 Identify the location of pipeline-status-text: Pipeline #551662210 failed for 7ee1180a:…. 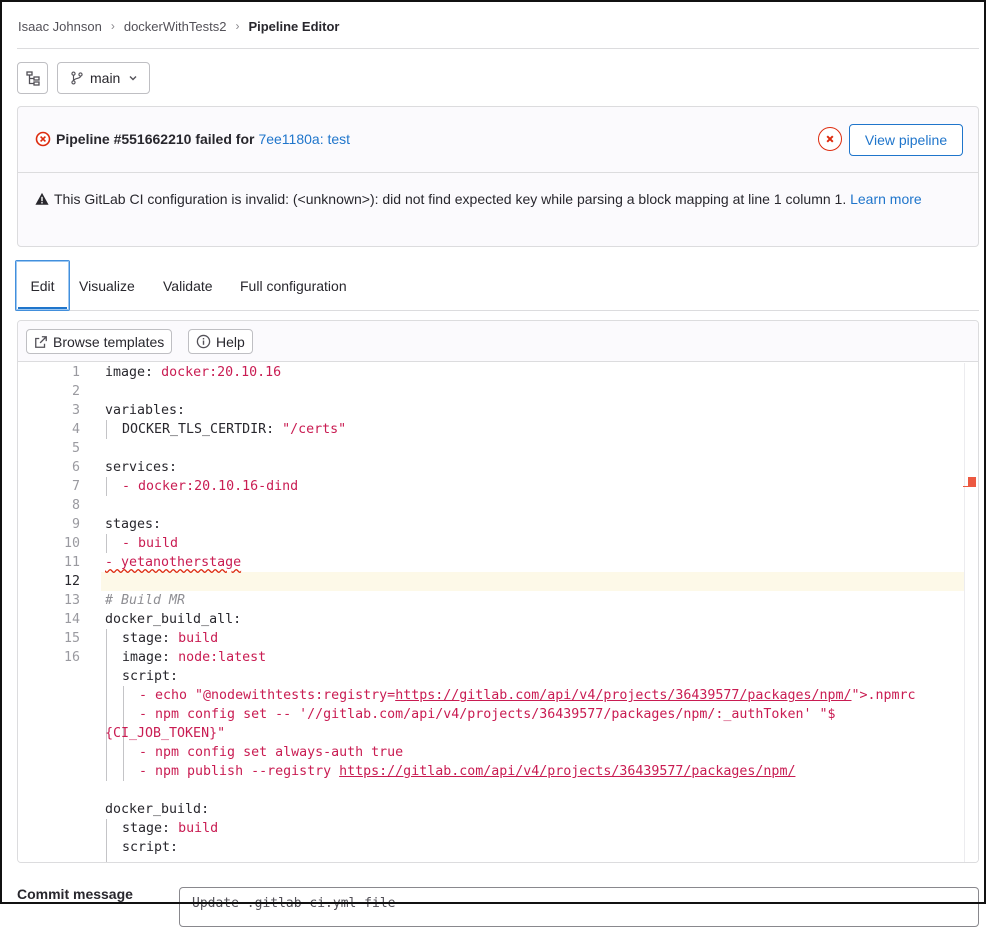
(192, 139).